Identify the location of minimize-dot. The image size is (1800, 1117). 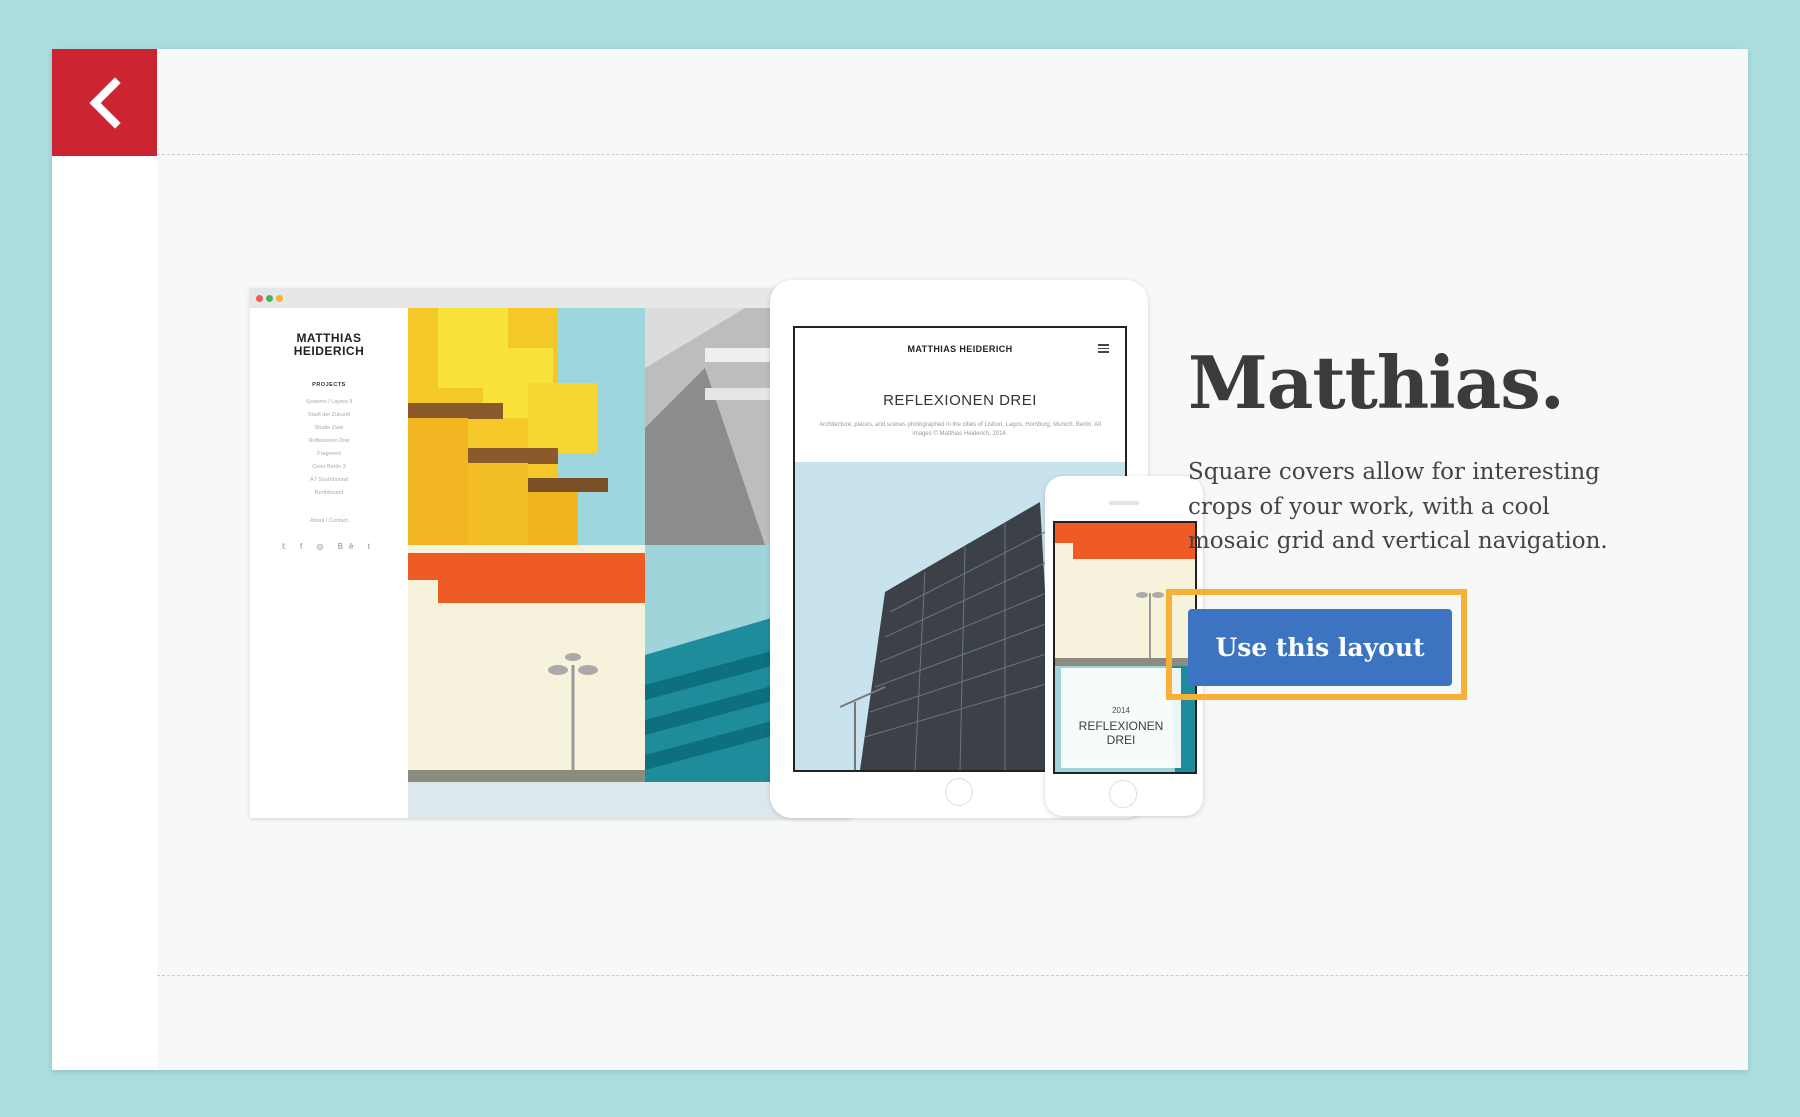
(279, 298).